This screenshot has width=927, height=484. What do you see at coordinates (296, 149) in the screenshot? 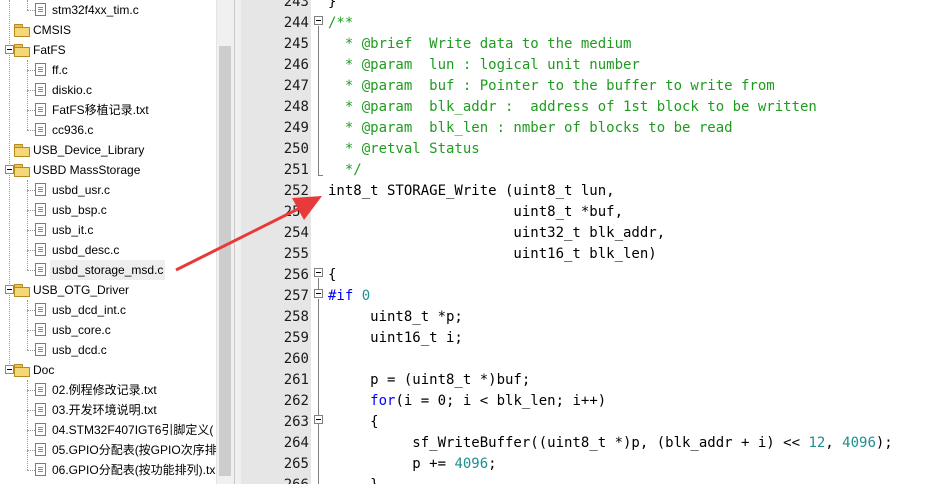
I see `line-number: 250` at bounding box center [296, 149].